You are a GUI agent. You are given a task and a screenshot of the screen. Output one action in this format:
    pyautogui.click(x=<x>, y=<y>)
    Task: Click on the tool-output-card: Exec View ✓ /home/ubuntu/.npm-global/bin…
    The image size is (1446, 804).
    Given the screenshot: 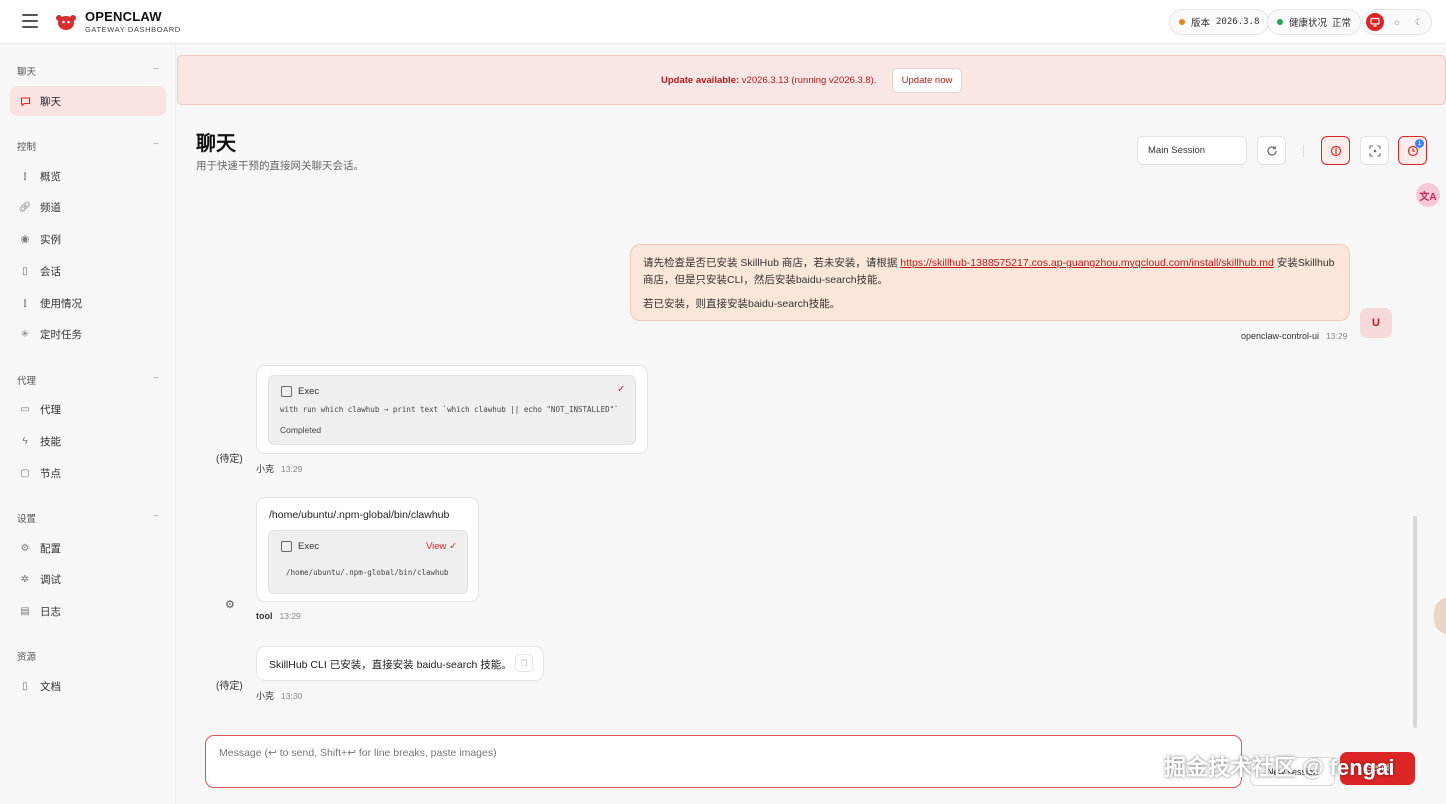 What is the action you would take?
    pyautogui.click(x=368, y=562)
    